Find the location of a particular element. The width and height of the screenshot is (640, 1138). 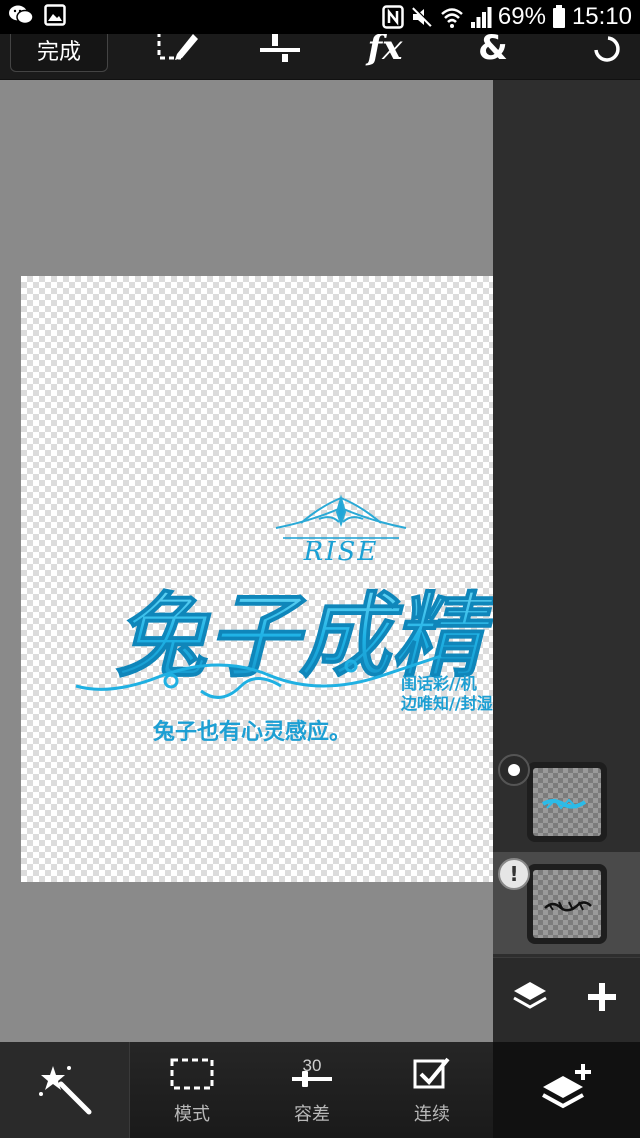

layer-visibility-badge is located at coordinates (514, 770).